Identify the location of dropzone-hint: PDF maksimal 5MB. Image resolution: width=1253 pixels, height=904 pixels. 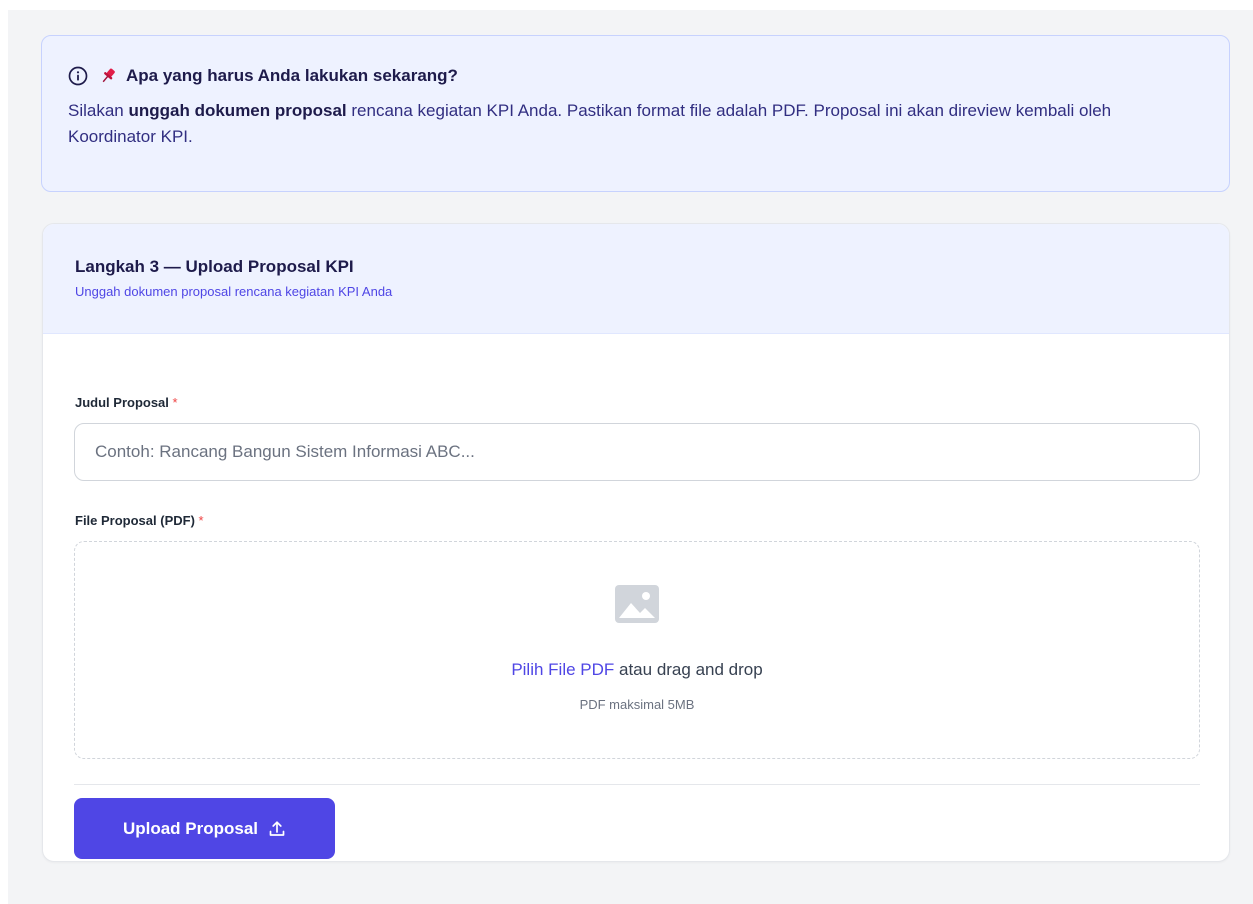
(637, 704).